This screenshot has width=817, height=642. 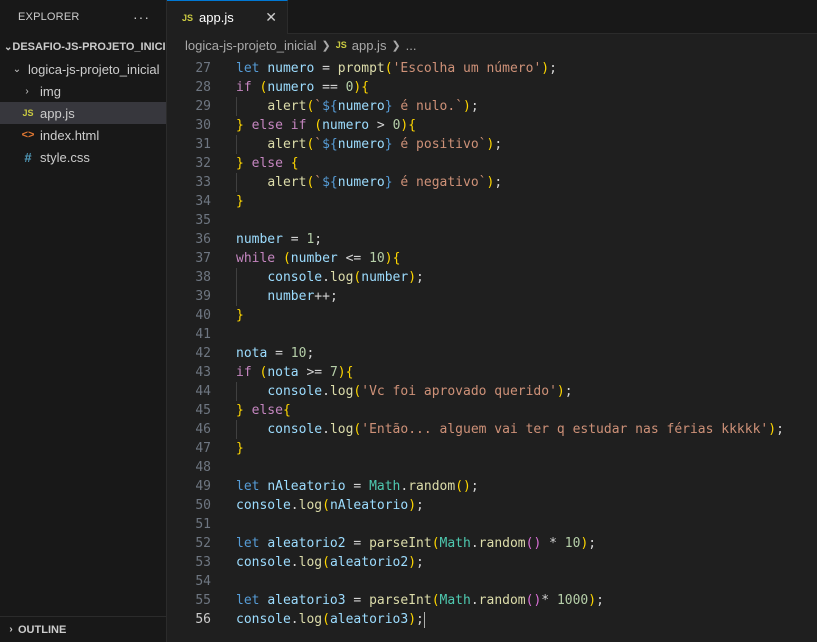 I want to click on line-number: 32, so click(x=203, y=163).